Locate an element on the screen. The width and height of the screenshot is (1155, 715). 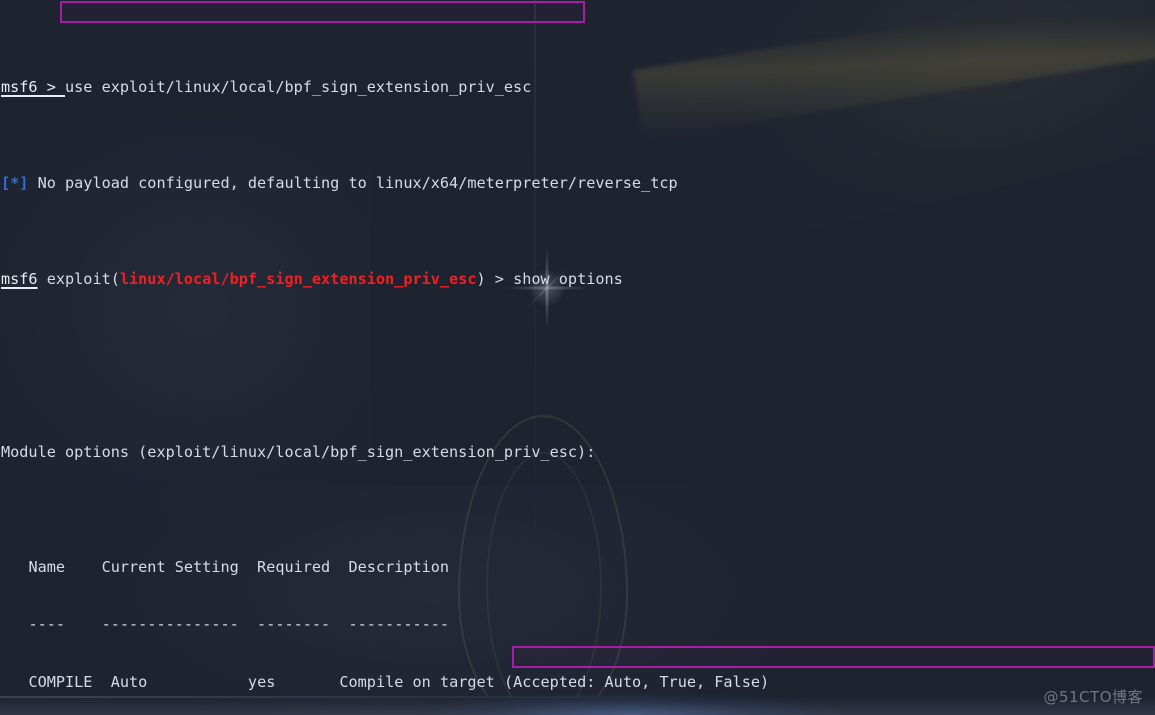
prompt-open-paren: exploit( is located at coordinates (78, 278).